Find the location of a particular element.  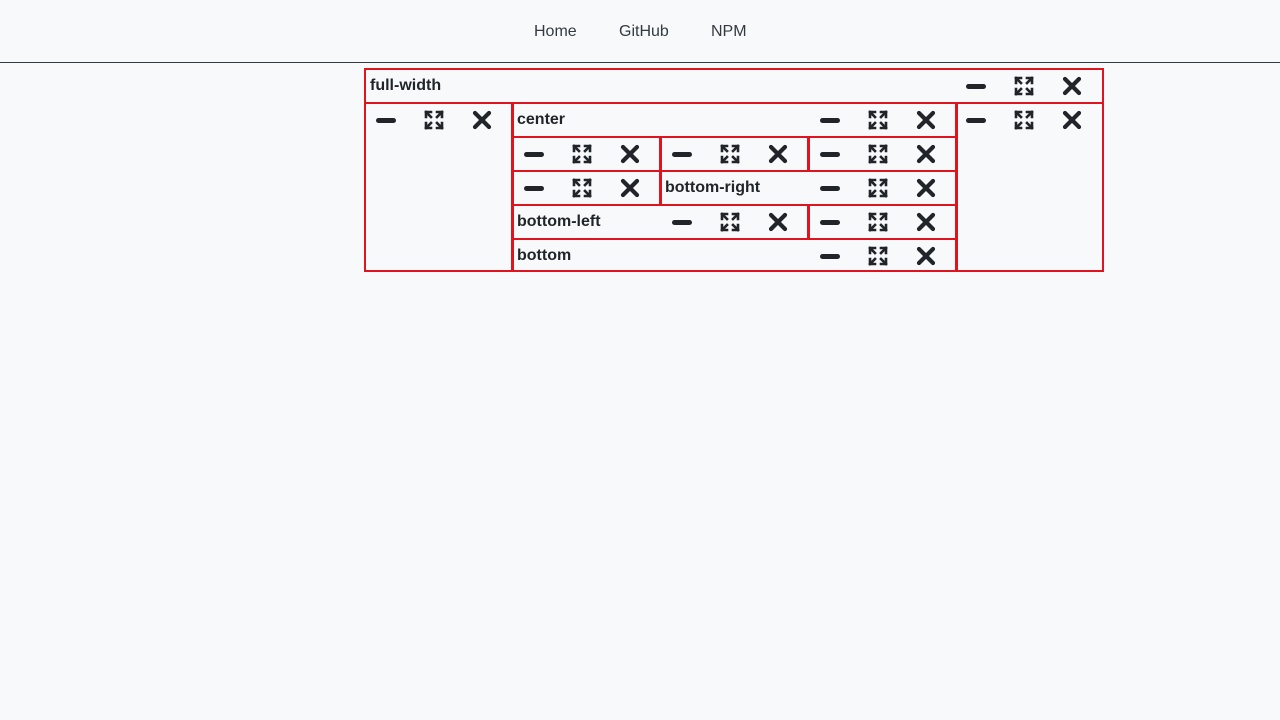

panel-title: center is located at coordinates (541, 119).